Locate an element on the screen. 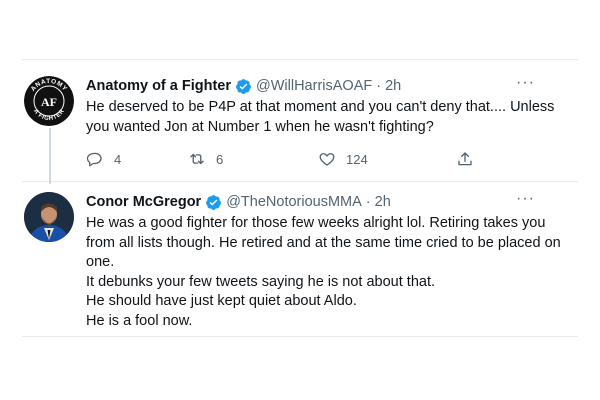 The image size is (600, 400). like-button: 124 is located at coordinates (343, 159).